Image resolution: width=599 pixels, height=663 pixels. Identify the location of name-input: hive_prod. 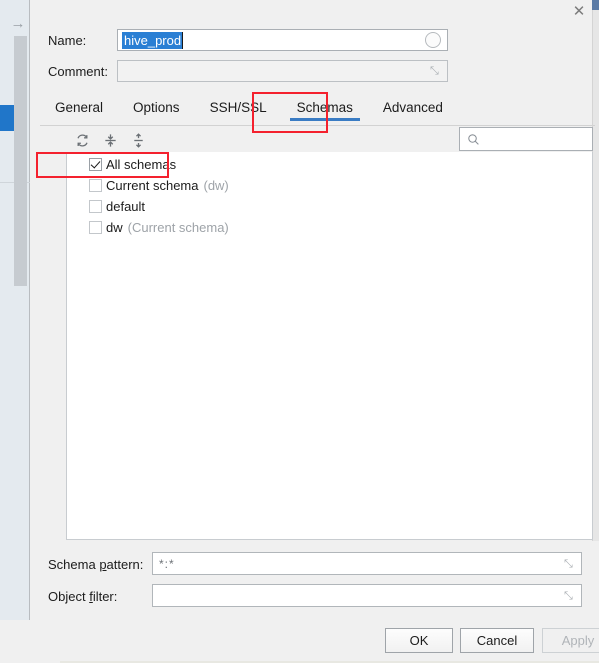
(282, 40).